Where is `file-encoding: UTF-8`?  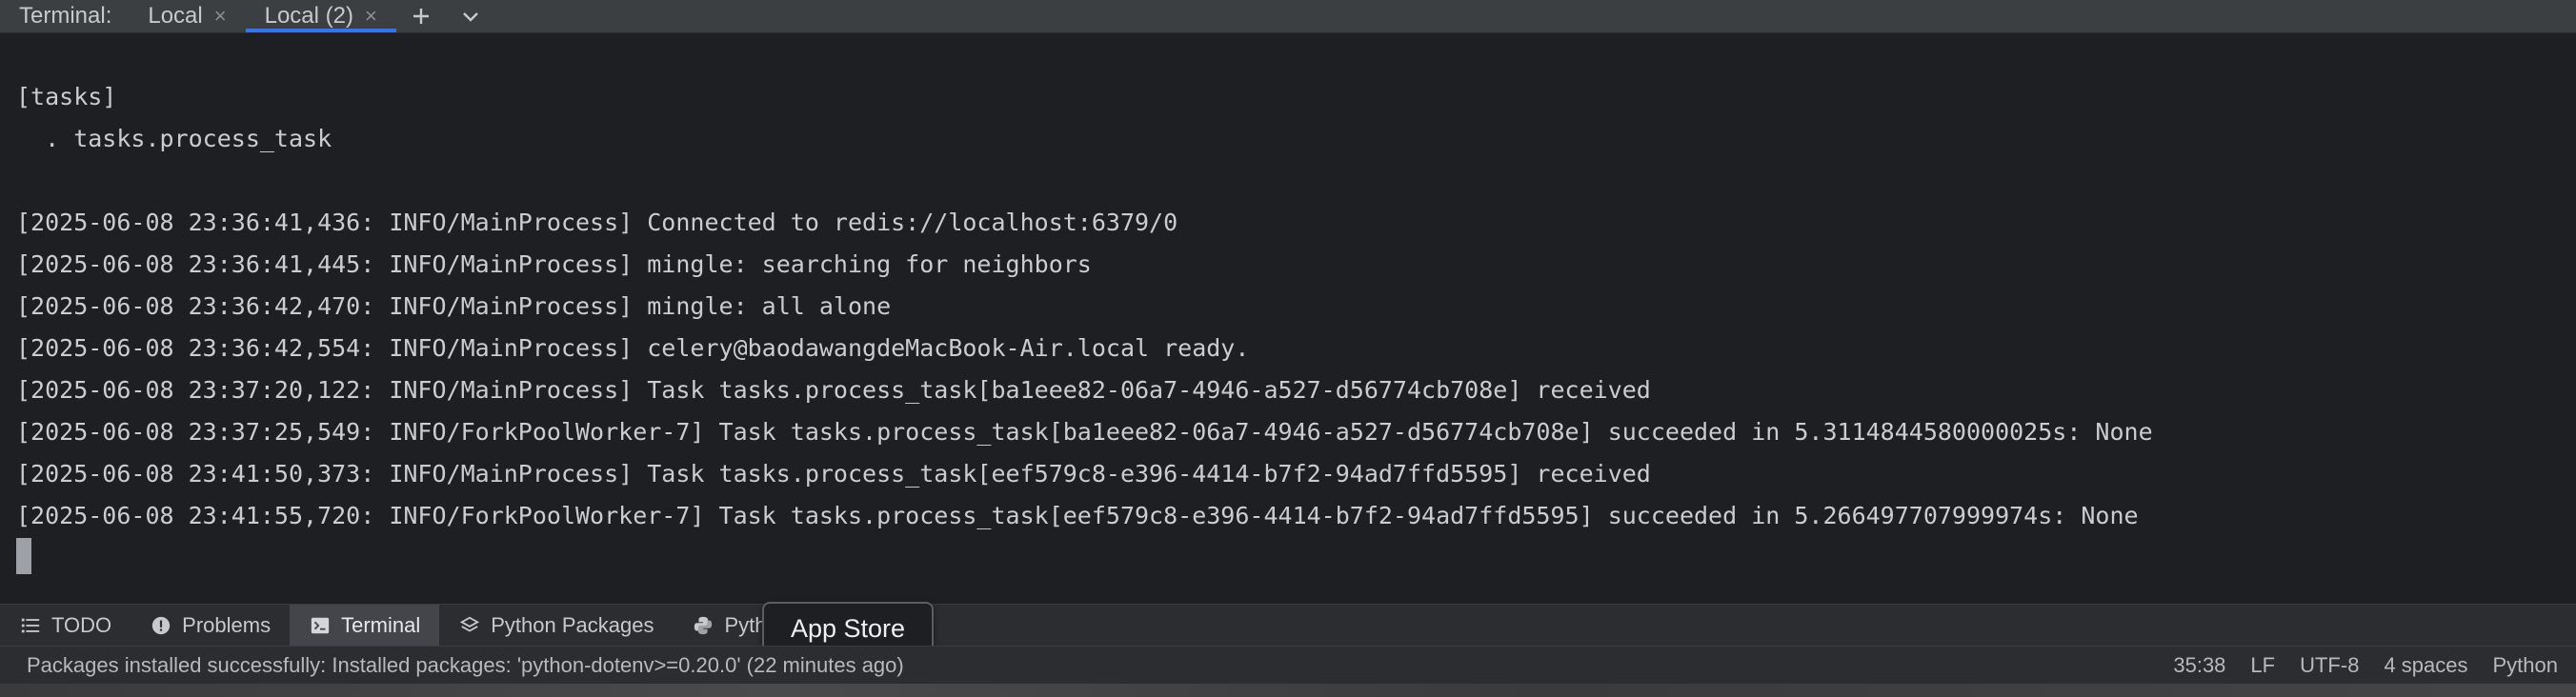 file-encoding: UTF-8 is located at coordinates (2329, 666).